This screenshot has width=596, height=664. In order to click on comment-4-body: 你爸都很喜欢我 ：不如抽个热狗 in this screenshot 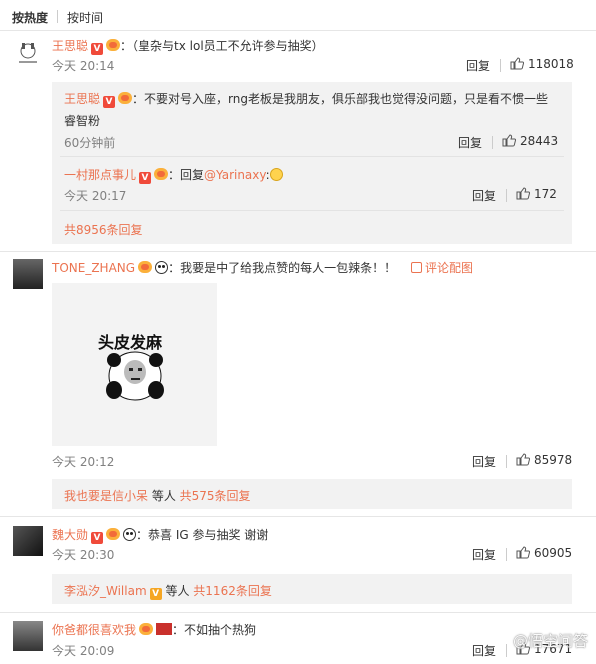, I will do `click(154, 629)`.